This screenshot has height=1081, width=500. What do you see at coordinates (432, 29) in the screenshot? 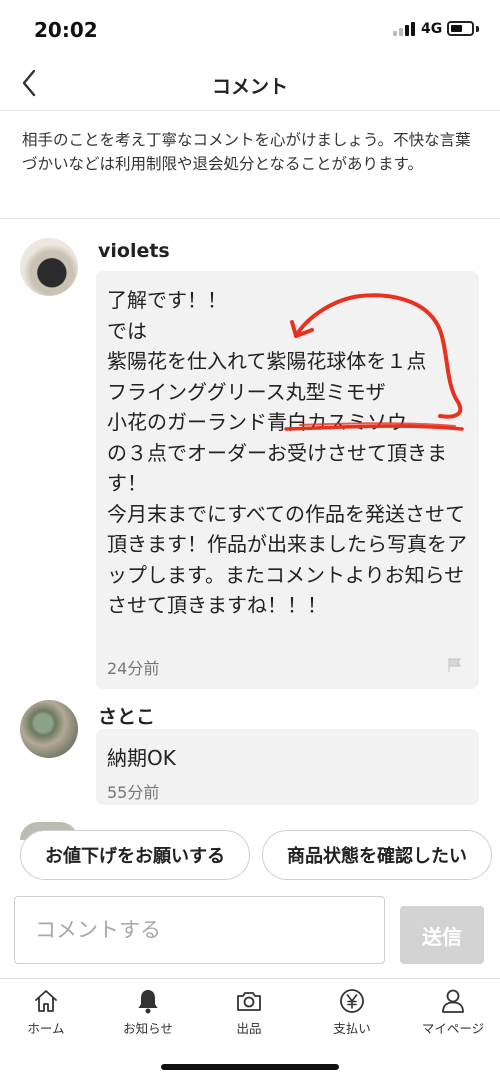
I see `network-type: 4G` at bounding box center [432, 29].